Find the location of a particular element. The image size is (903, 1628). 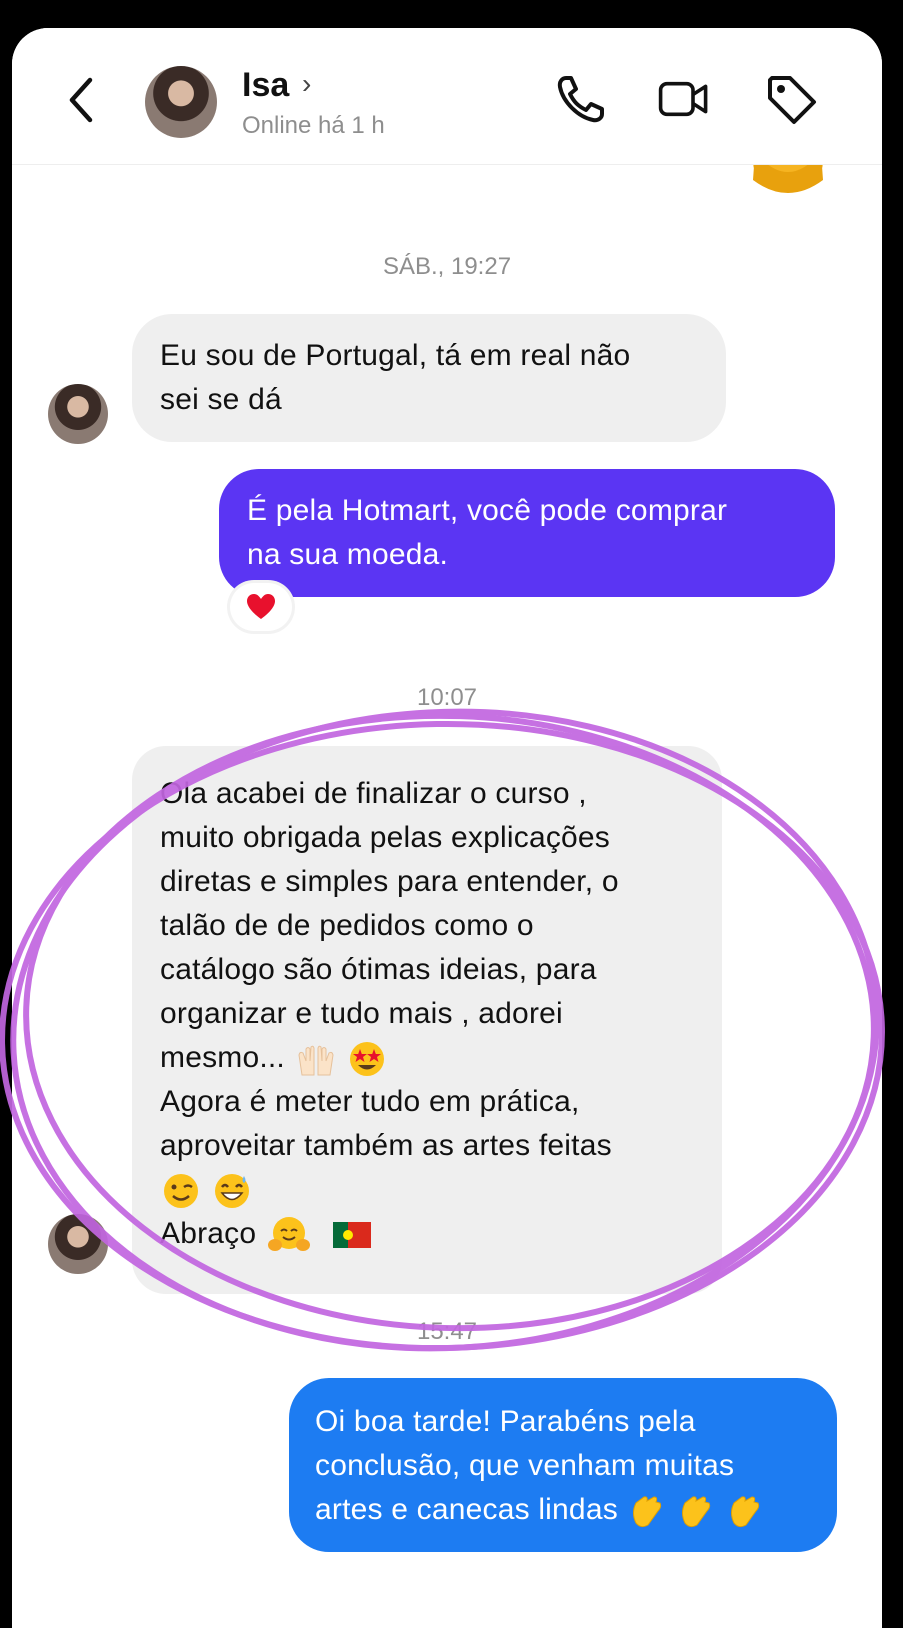

message-text: Oi boa tarde! Parabéns pela is located at coordinates (505, 1421).